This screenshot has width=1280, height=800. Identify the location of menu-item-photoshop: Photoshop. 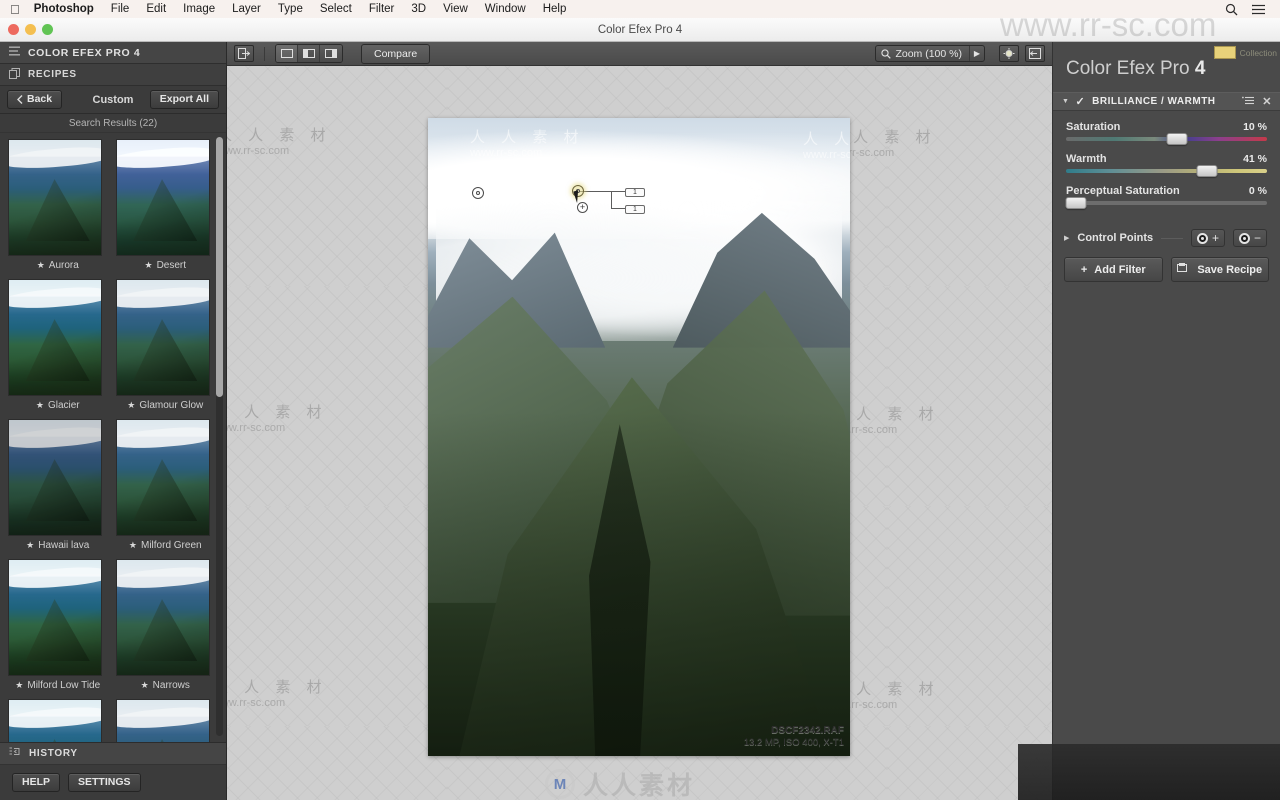
(64, 9).